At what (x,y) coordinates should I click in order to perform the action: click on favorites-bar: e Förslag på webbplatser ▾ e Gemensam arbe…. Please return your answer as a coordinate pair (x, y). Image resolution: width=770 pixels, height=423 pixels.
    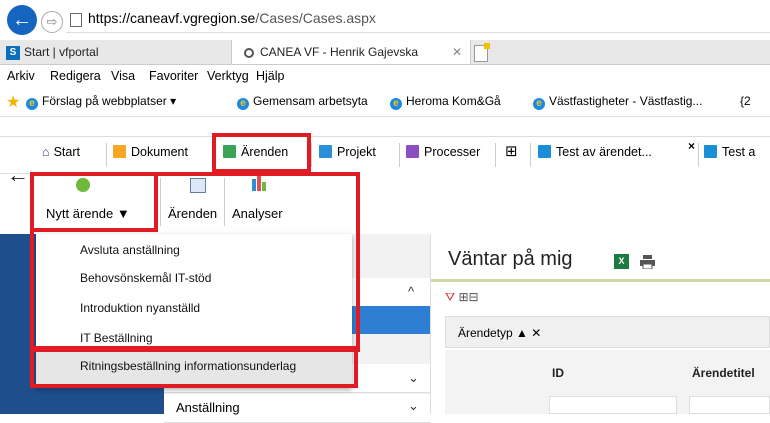
    Looking at the image, I should click on (385, 102).